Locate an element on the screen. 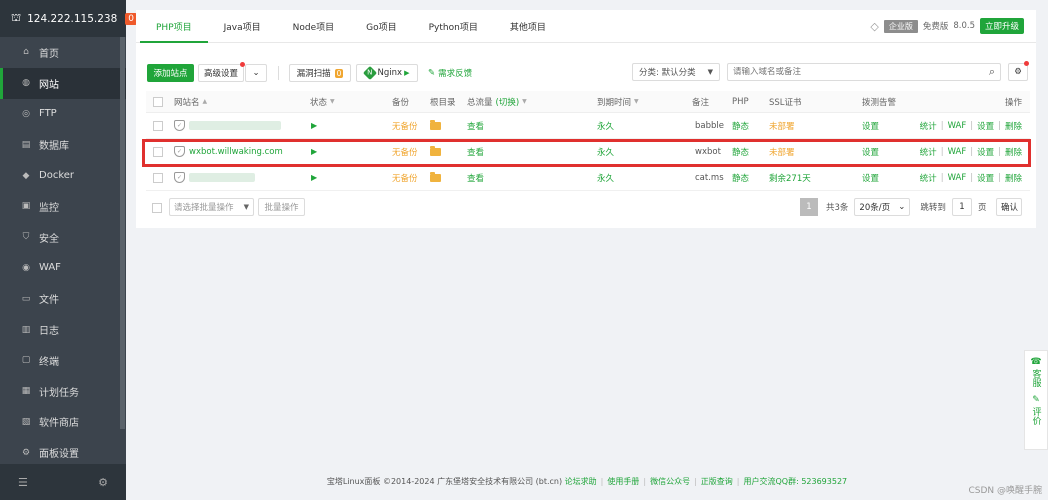 The image size is (1048, 500). col-name: 网站名 ▲ is located at coordinates (190, 101).